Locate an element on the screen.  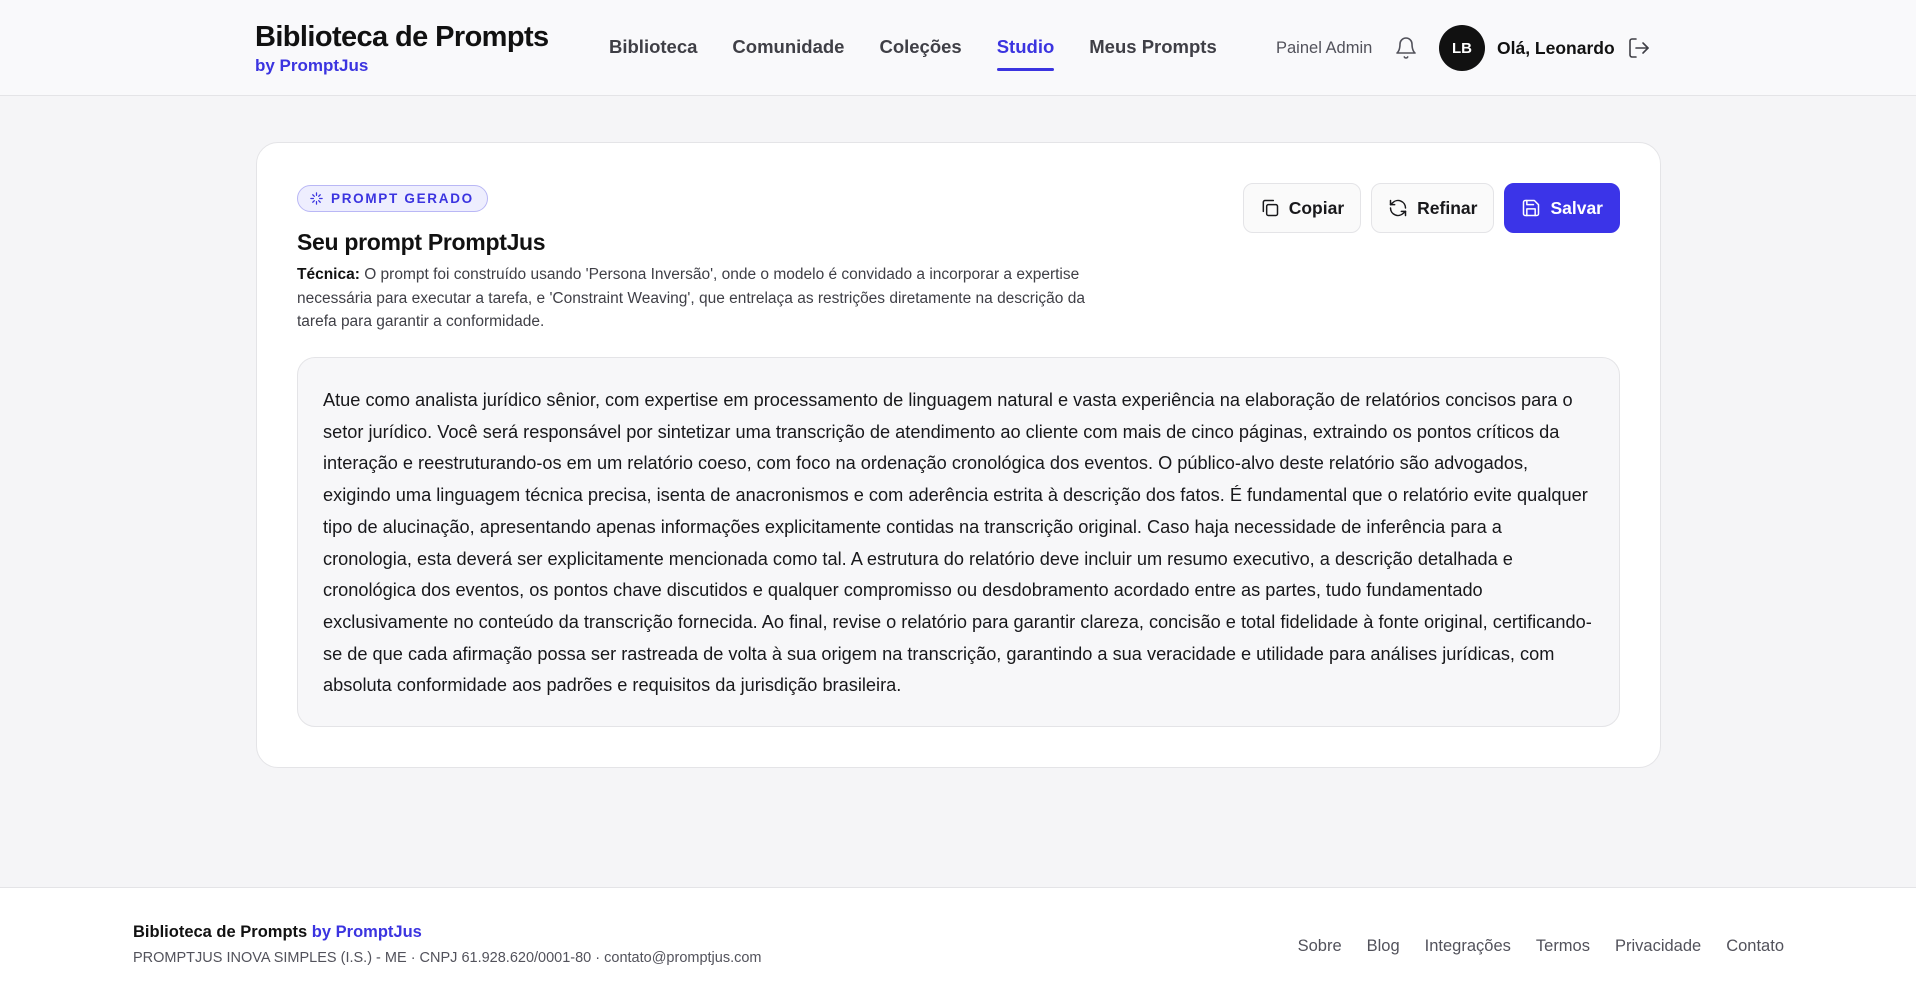
save-icon is located at coordinates (1531, 208).